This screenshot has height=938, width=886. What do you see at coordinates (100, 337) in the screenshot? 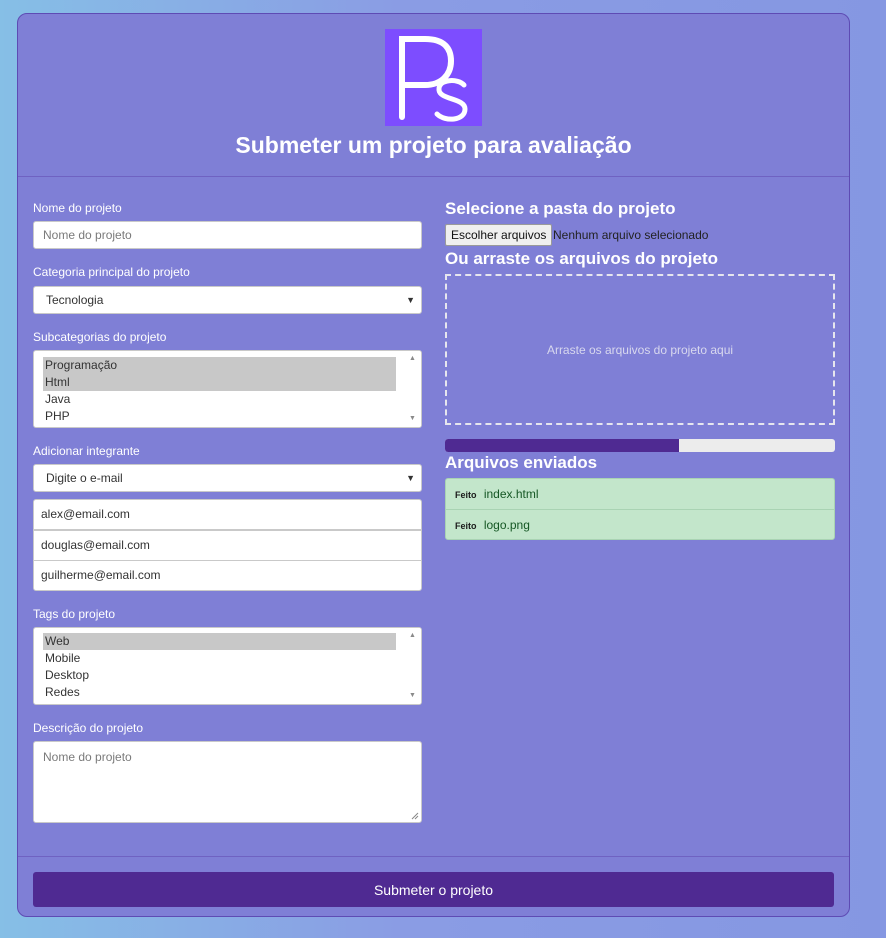
I see `subcategories-label: Subcategorias do projeto` at bounding box center [100, 337].